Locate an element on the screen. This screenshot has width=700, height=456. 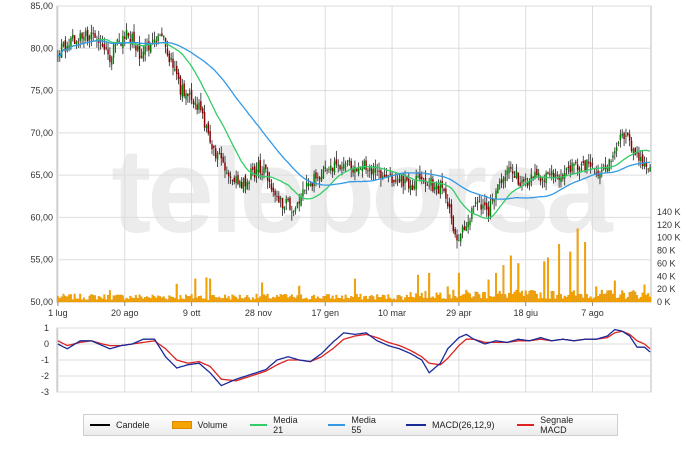
x-tick-label: 7 ago is located at coordinates (592, 313).